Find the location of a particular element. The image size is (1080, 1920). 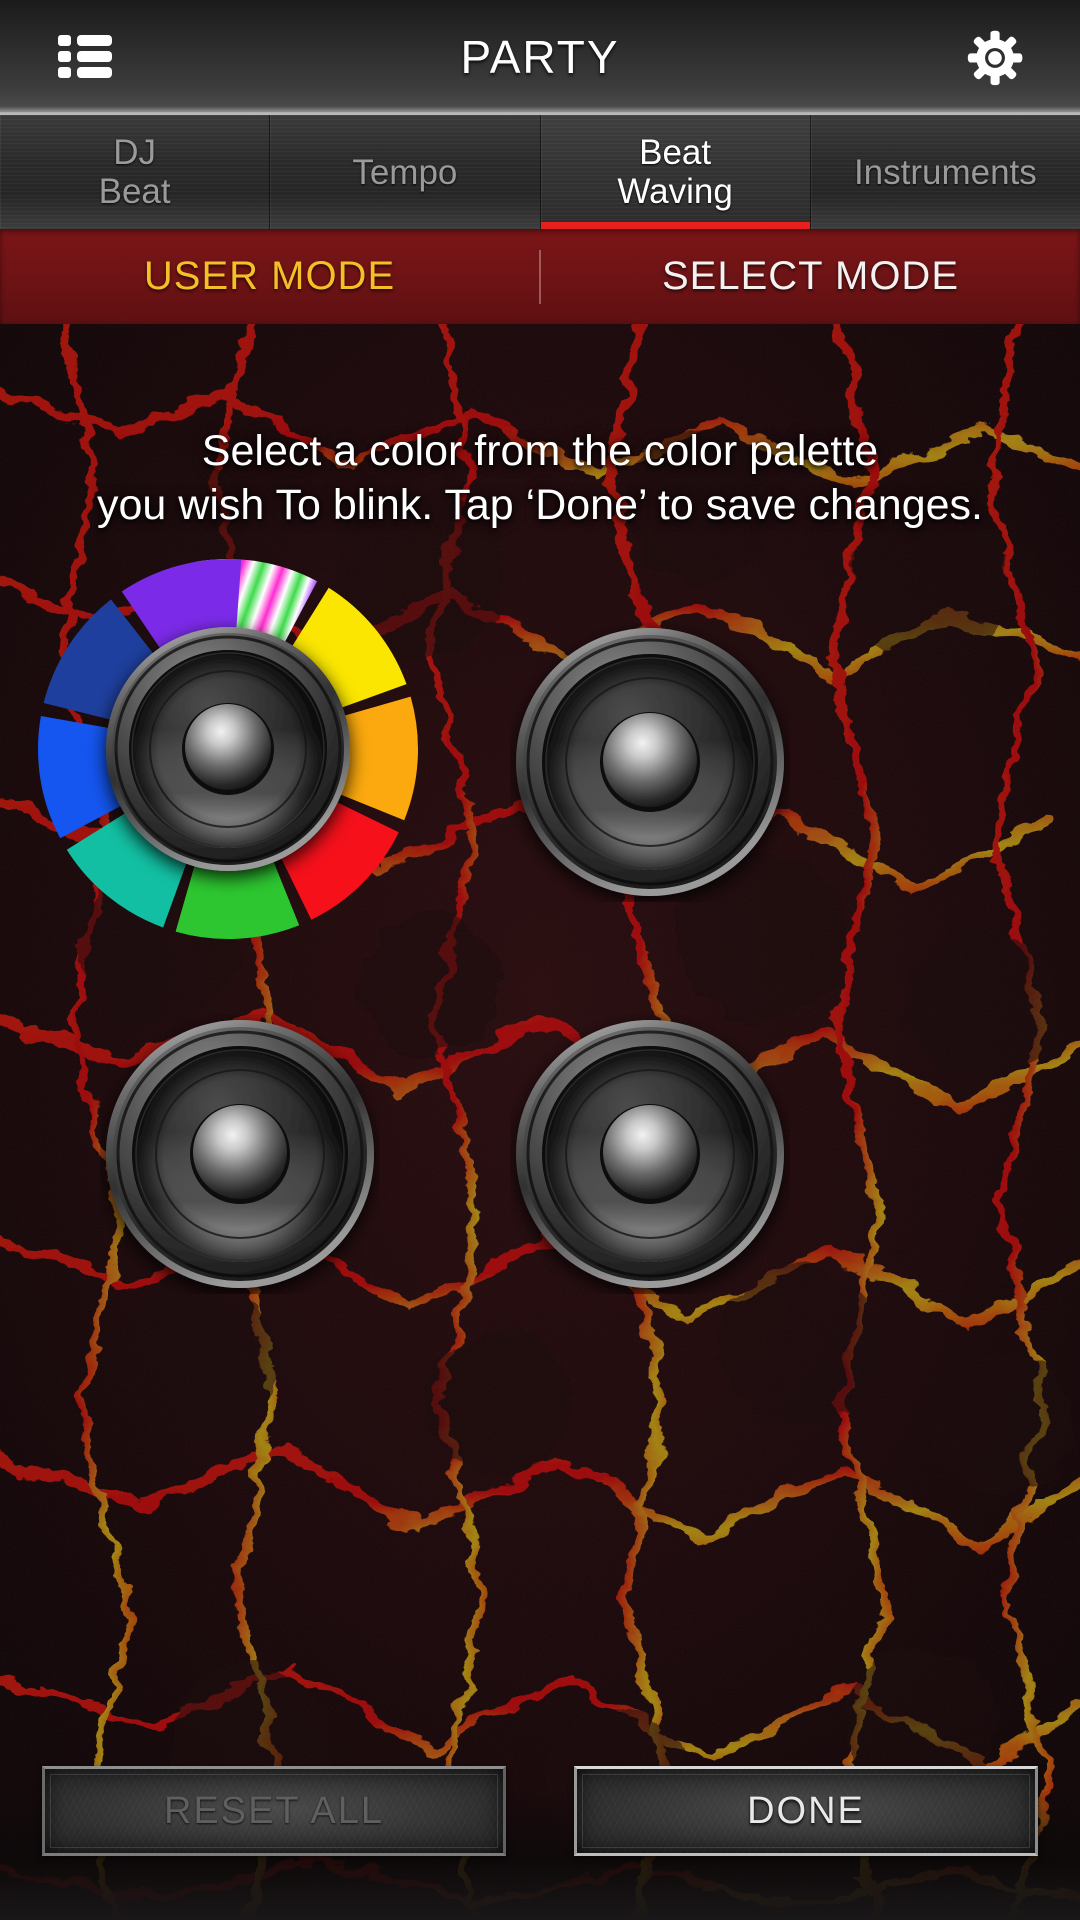

tab-tempo: Tempo is located at coordinates (405, 172).